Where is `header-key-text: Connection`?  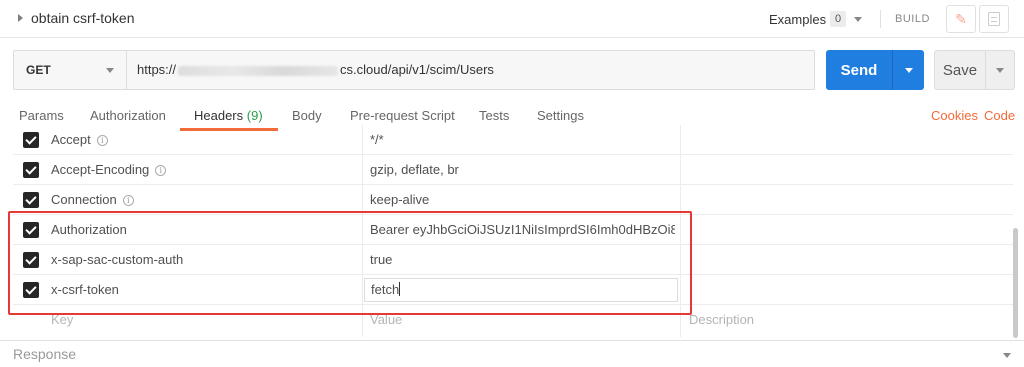
header-key-text: Connection is located at coordinates (84, 199).